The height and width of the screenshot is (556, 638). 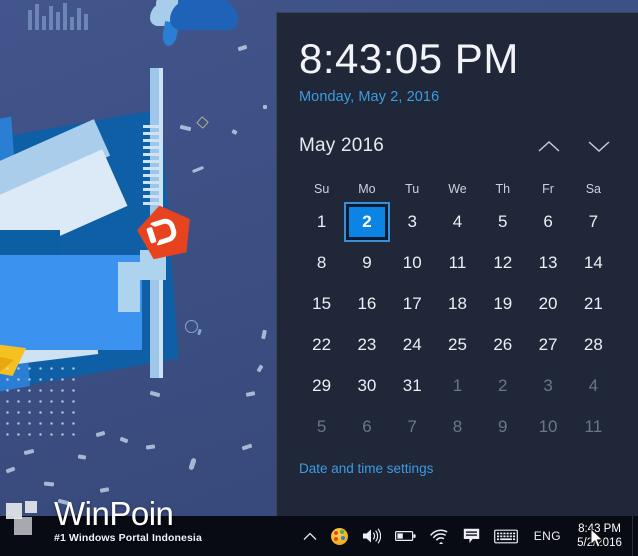 I want to click on winpoin-title: WinPoin, so click(x=114, y=513).